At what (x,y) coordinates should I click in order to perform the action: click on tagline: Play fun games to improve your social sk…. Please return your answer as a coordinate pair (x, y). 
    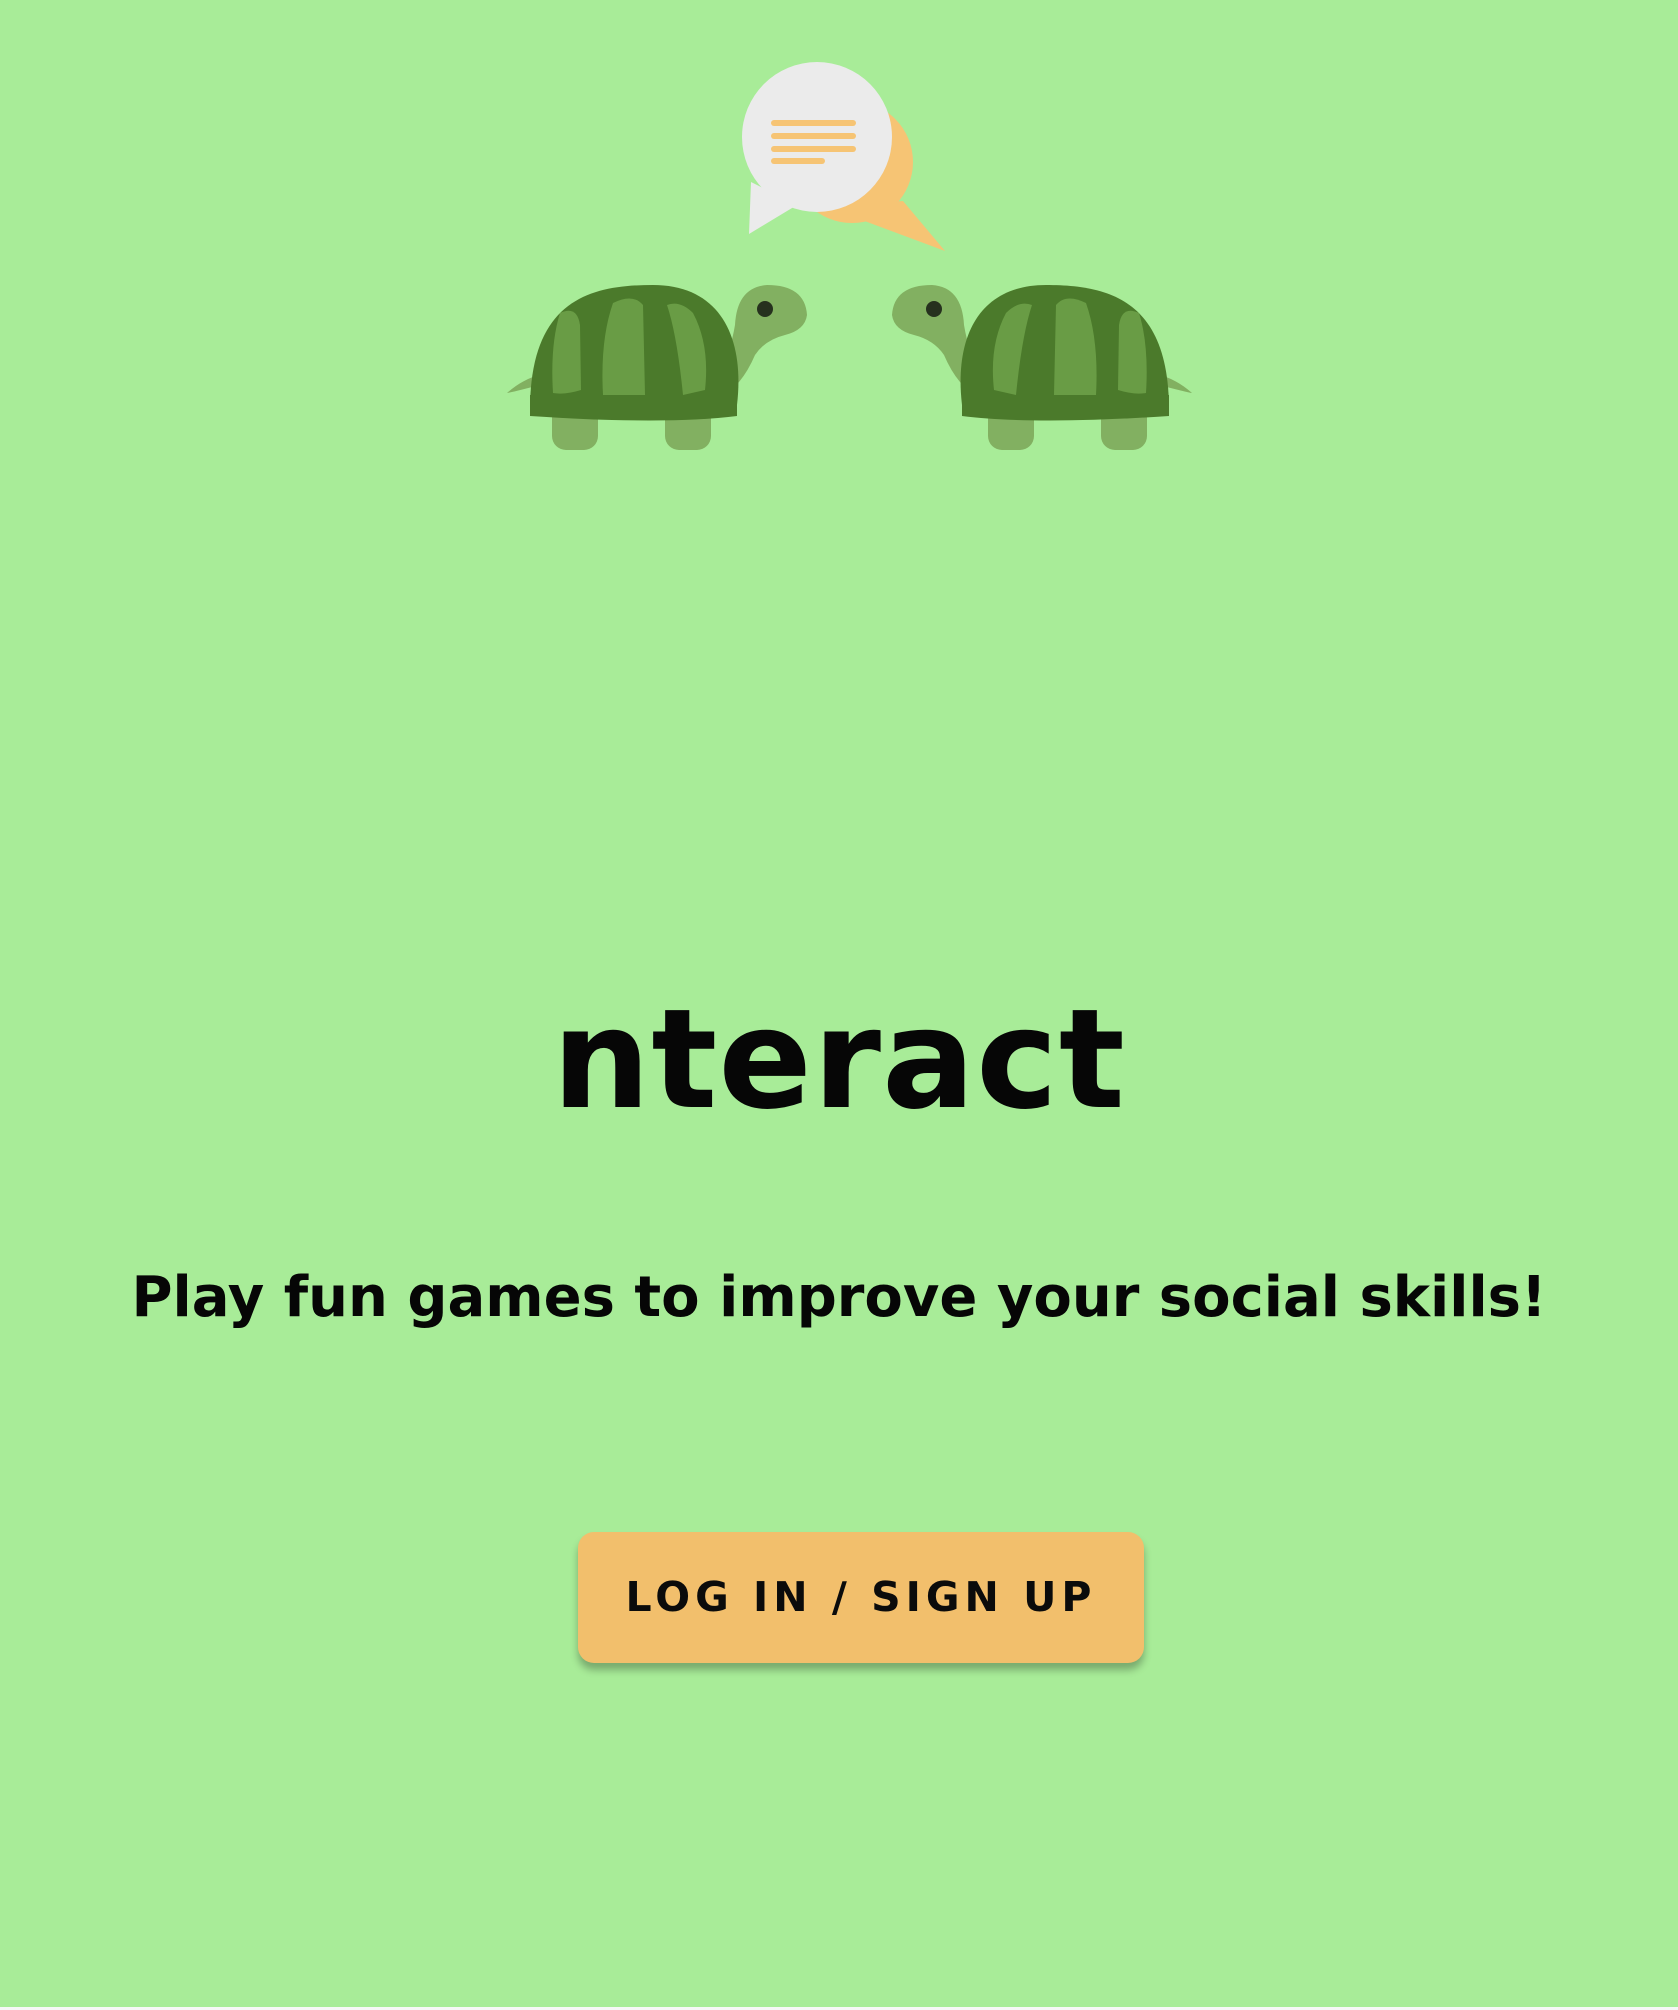
    Looking at the image, I should click on (839, 1297).